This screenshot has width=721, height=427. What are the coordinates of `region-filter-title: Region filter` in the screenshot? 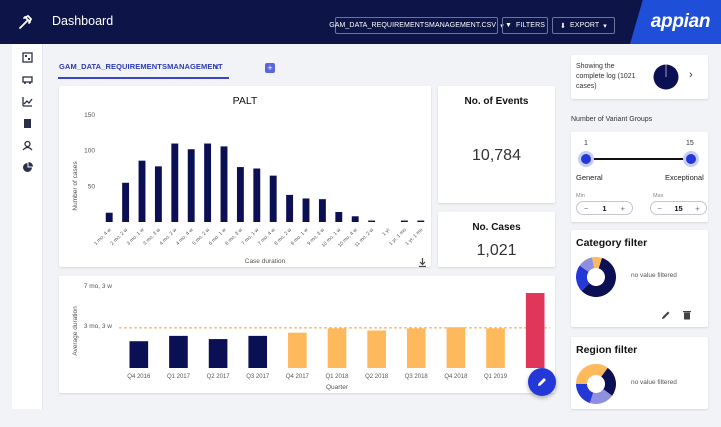 It's located at (607, 350).